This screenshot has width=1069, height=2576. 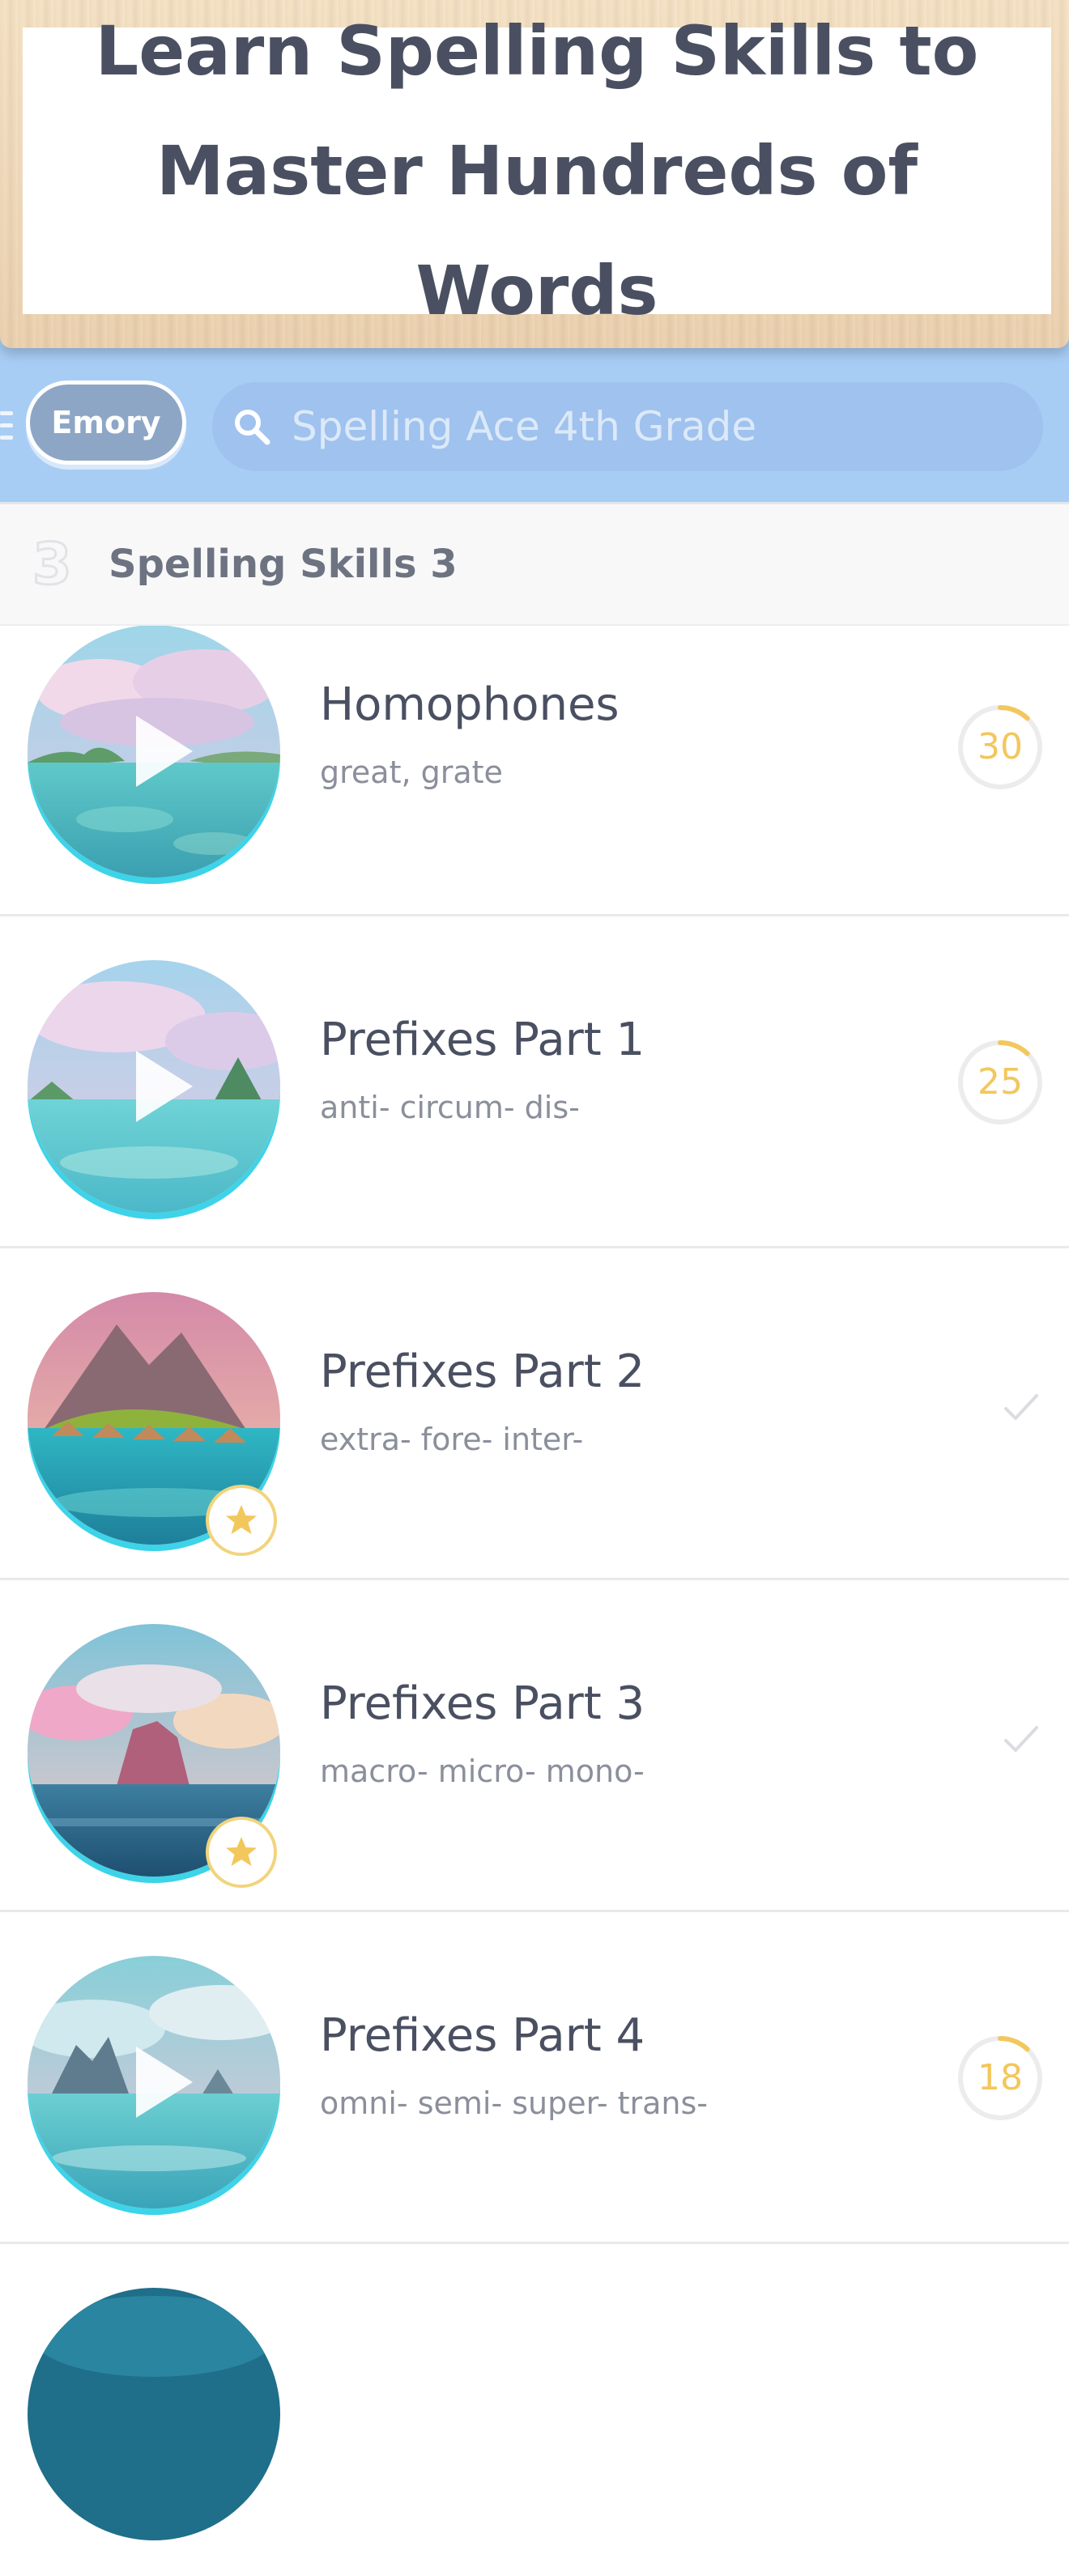 I want to click on search-input: Spelling Ace 4th Grade, so click(x=627, y=427).